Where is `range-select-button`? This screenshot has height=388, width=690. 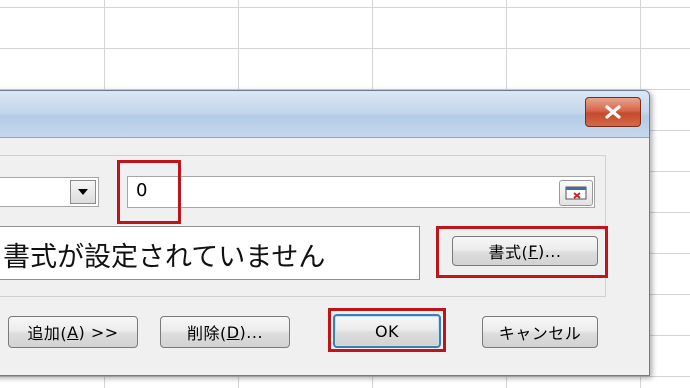
range-select-button is located at coordinates (576, 193).